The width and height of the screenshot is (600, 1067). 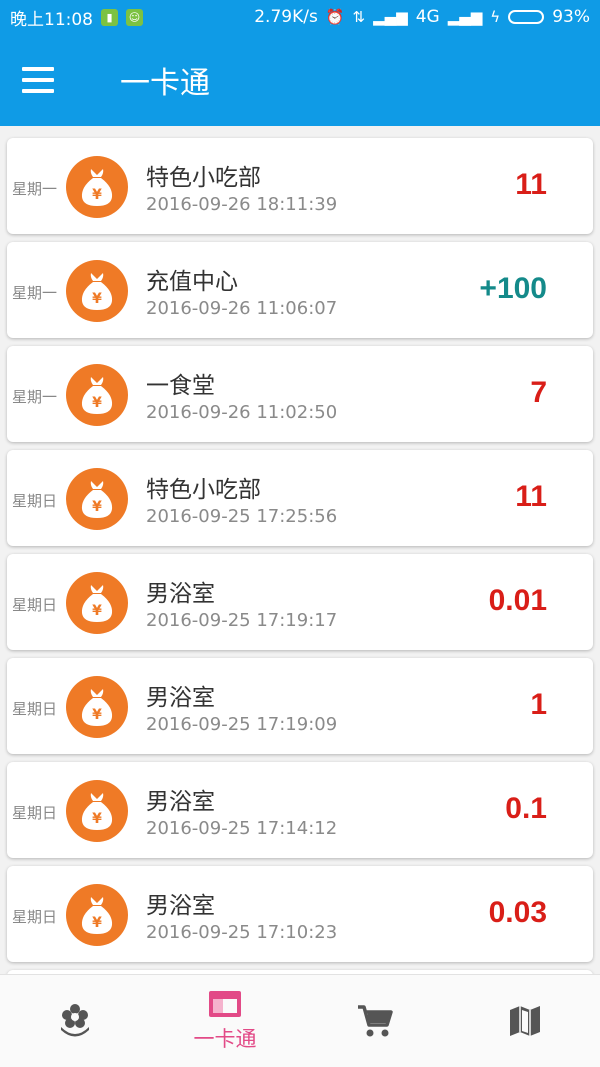 What do you see at coordinates (225, 1021) in the screenshot?
I see `nav-card: 一卡通` at bounding box center [225, 1021].